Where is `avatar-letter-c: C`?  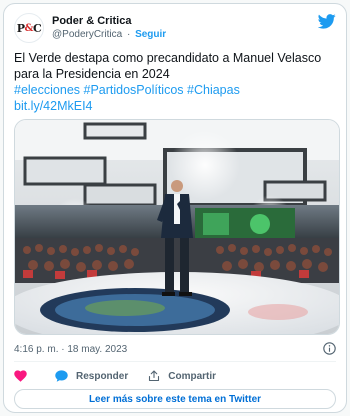
avatar-letter-c: C is located at coordinates (37, 28).